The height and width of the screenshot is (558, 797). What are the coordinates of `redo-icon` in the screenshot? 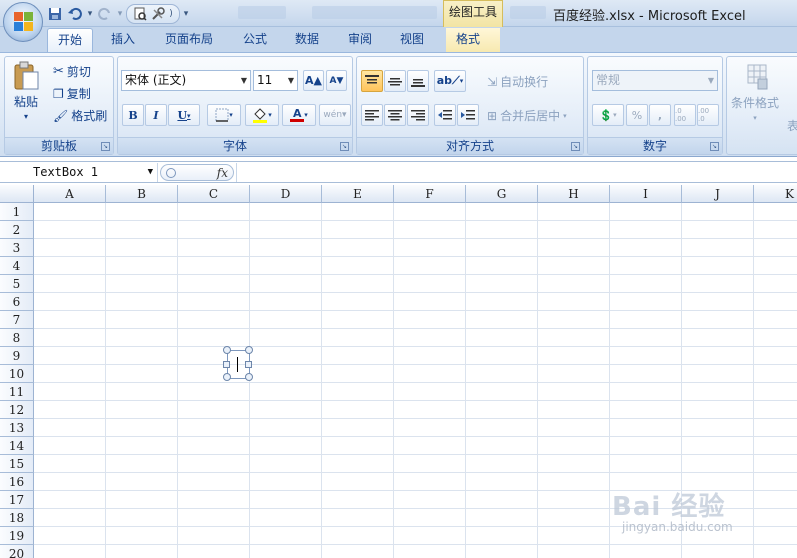 It's located at (105, 14).